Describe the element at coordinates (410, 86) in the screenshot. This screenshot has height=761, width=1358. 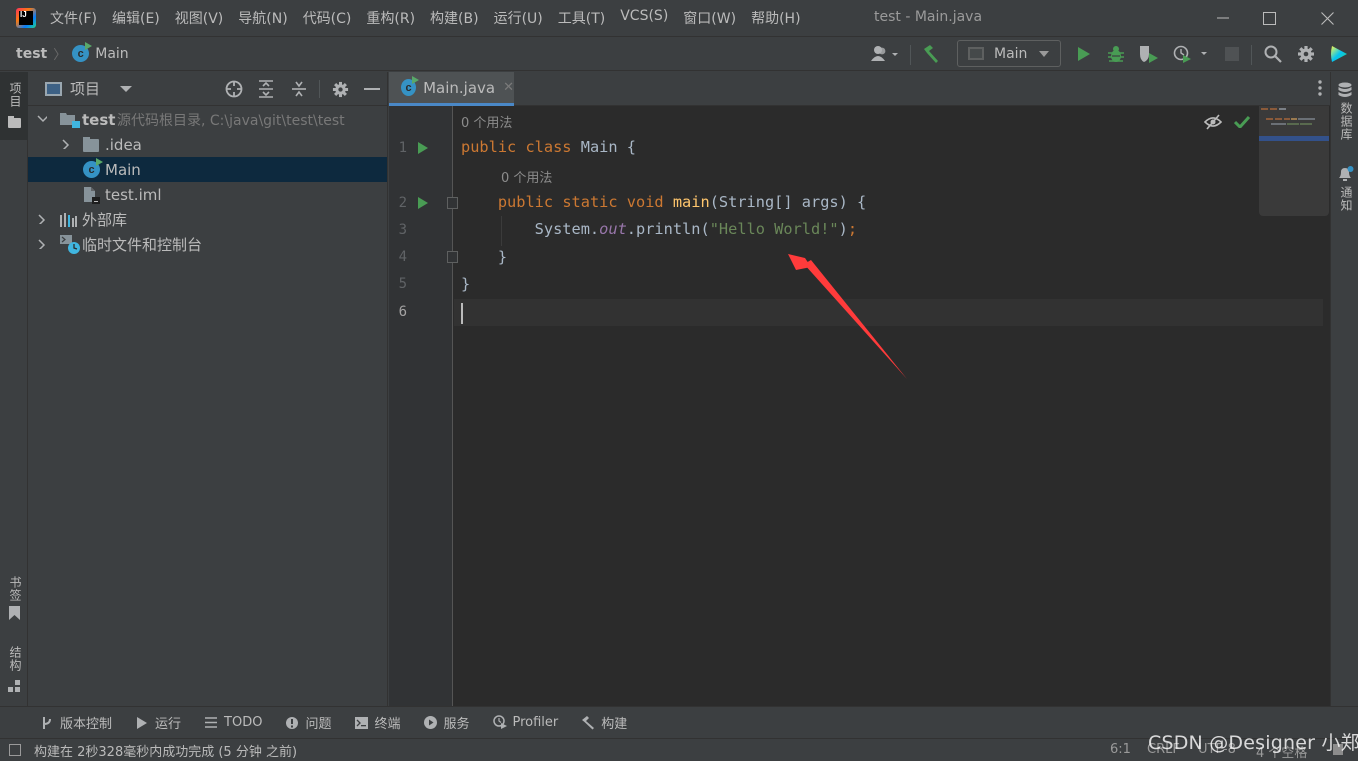
I see `java-class-icon: c` at that location.